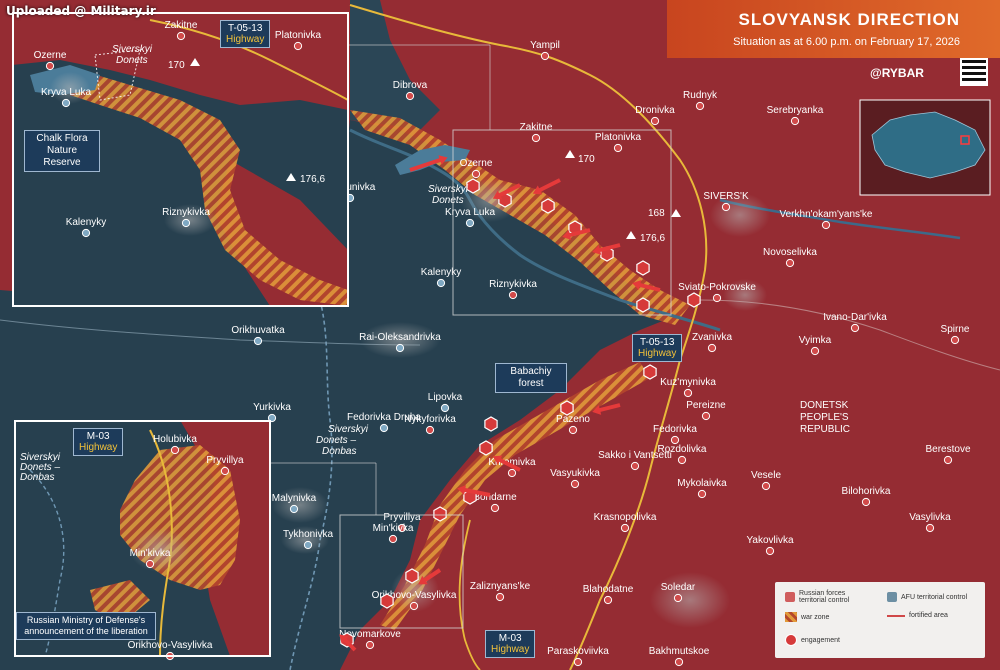 The image size is (1000, 670). Describe the element at coordinates (402, 517) in the screenshot. I see `place-label: Pryvillya` at that location.